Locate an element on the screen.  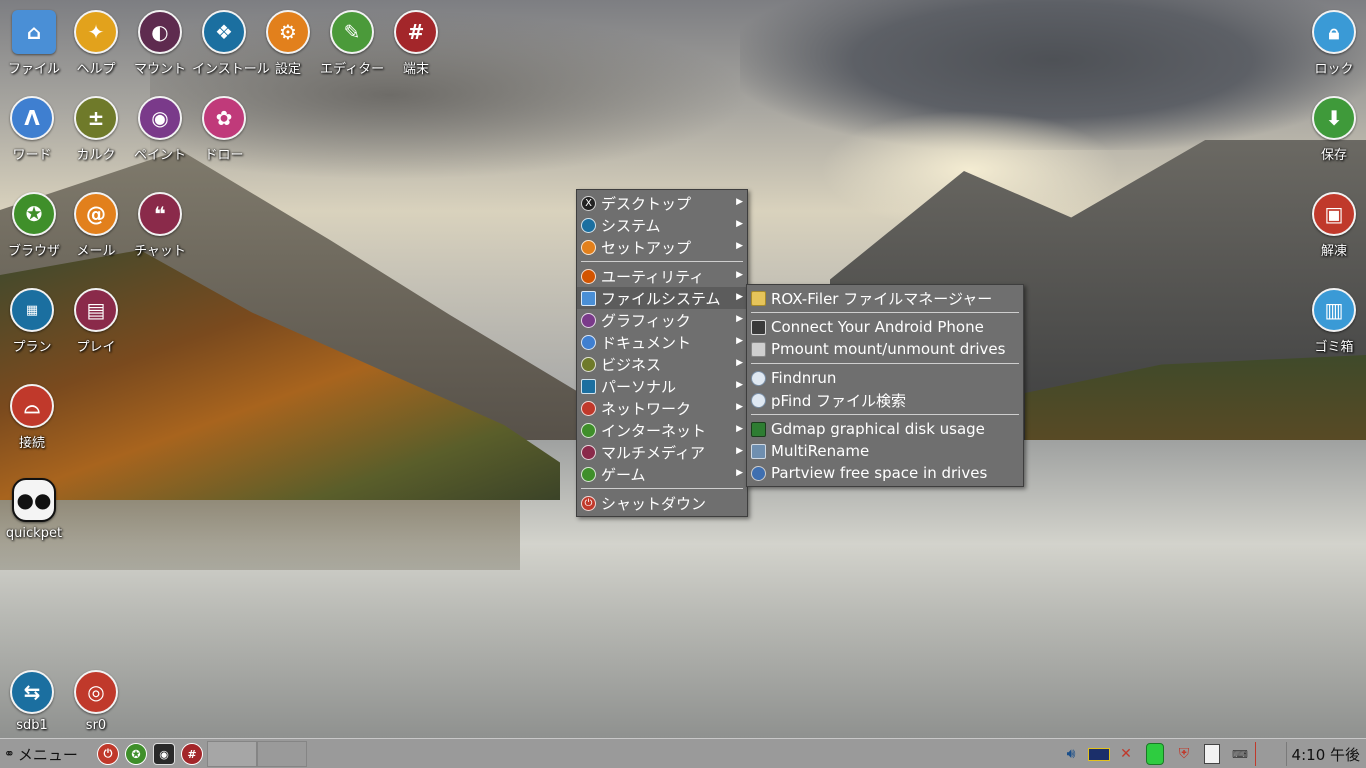
quicklaunch-power-icon: ⏻ is located at coordinates (108, 754).